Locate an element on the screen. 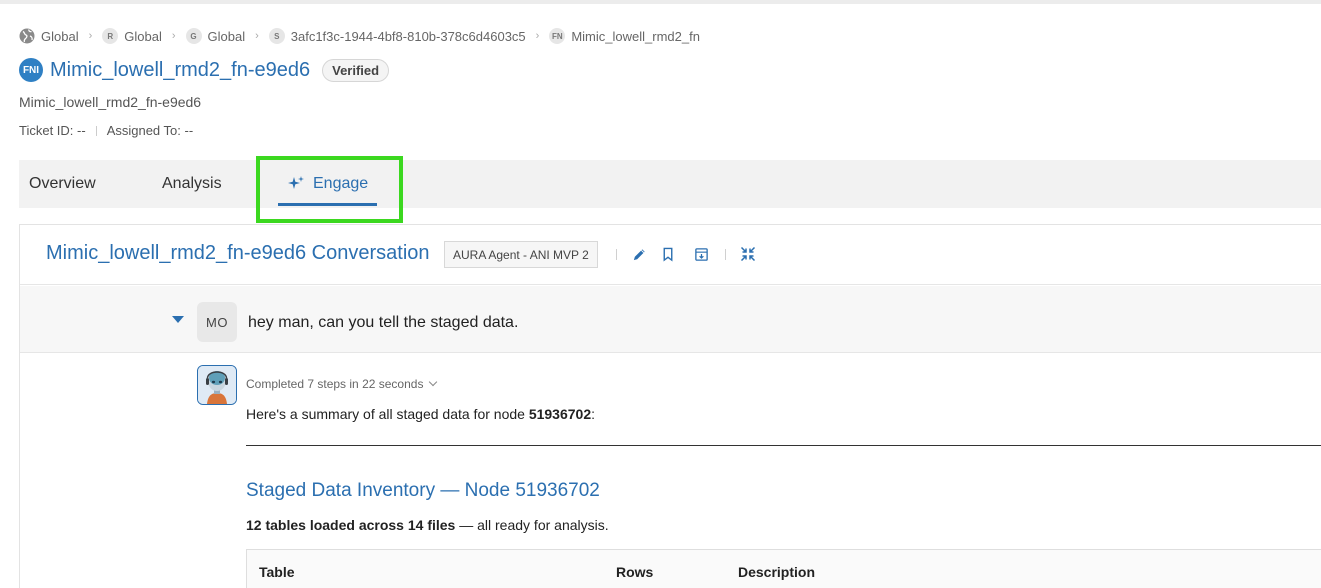  steps-toggle: Completed 7 steps in 22 seconds is located at coordinates (342, 384).